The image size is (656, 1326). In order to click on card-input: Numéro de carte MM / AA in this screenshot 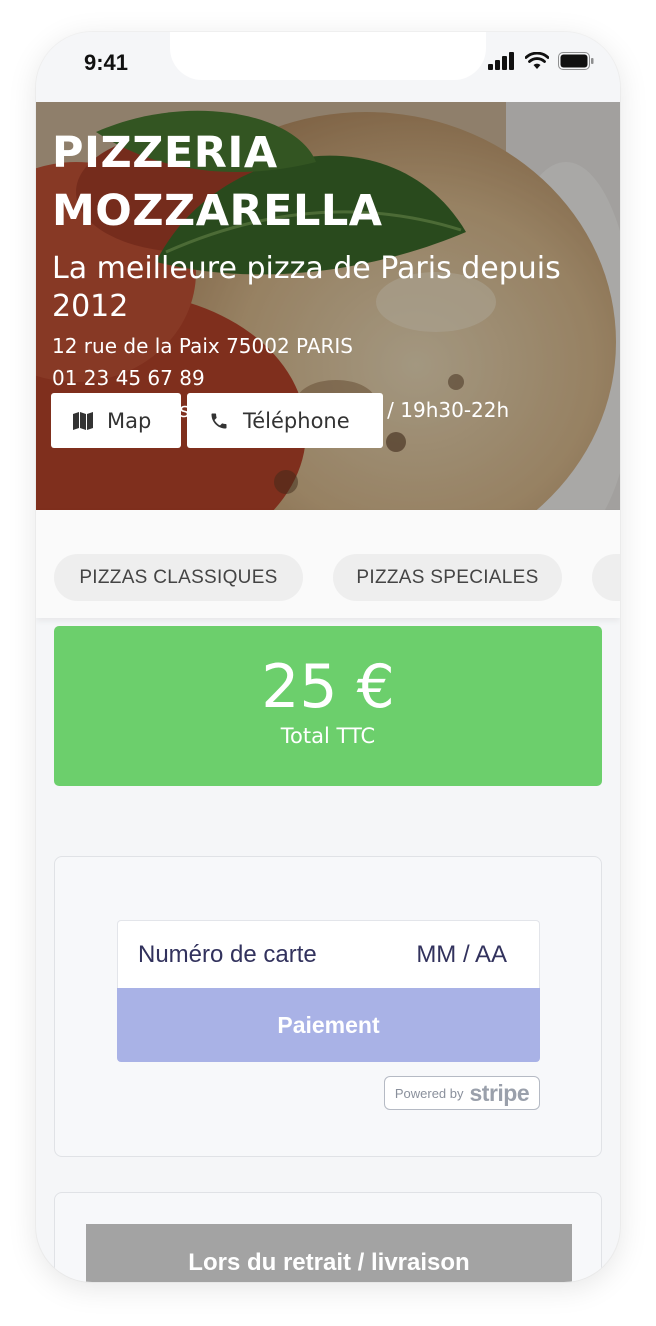, I will do `click(328, 954)`.